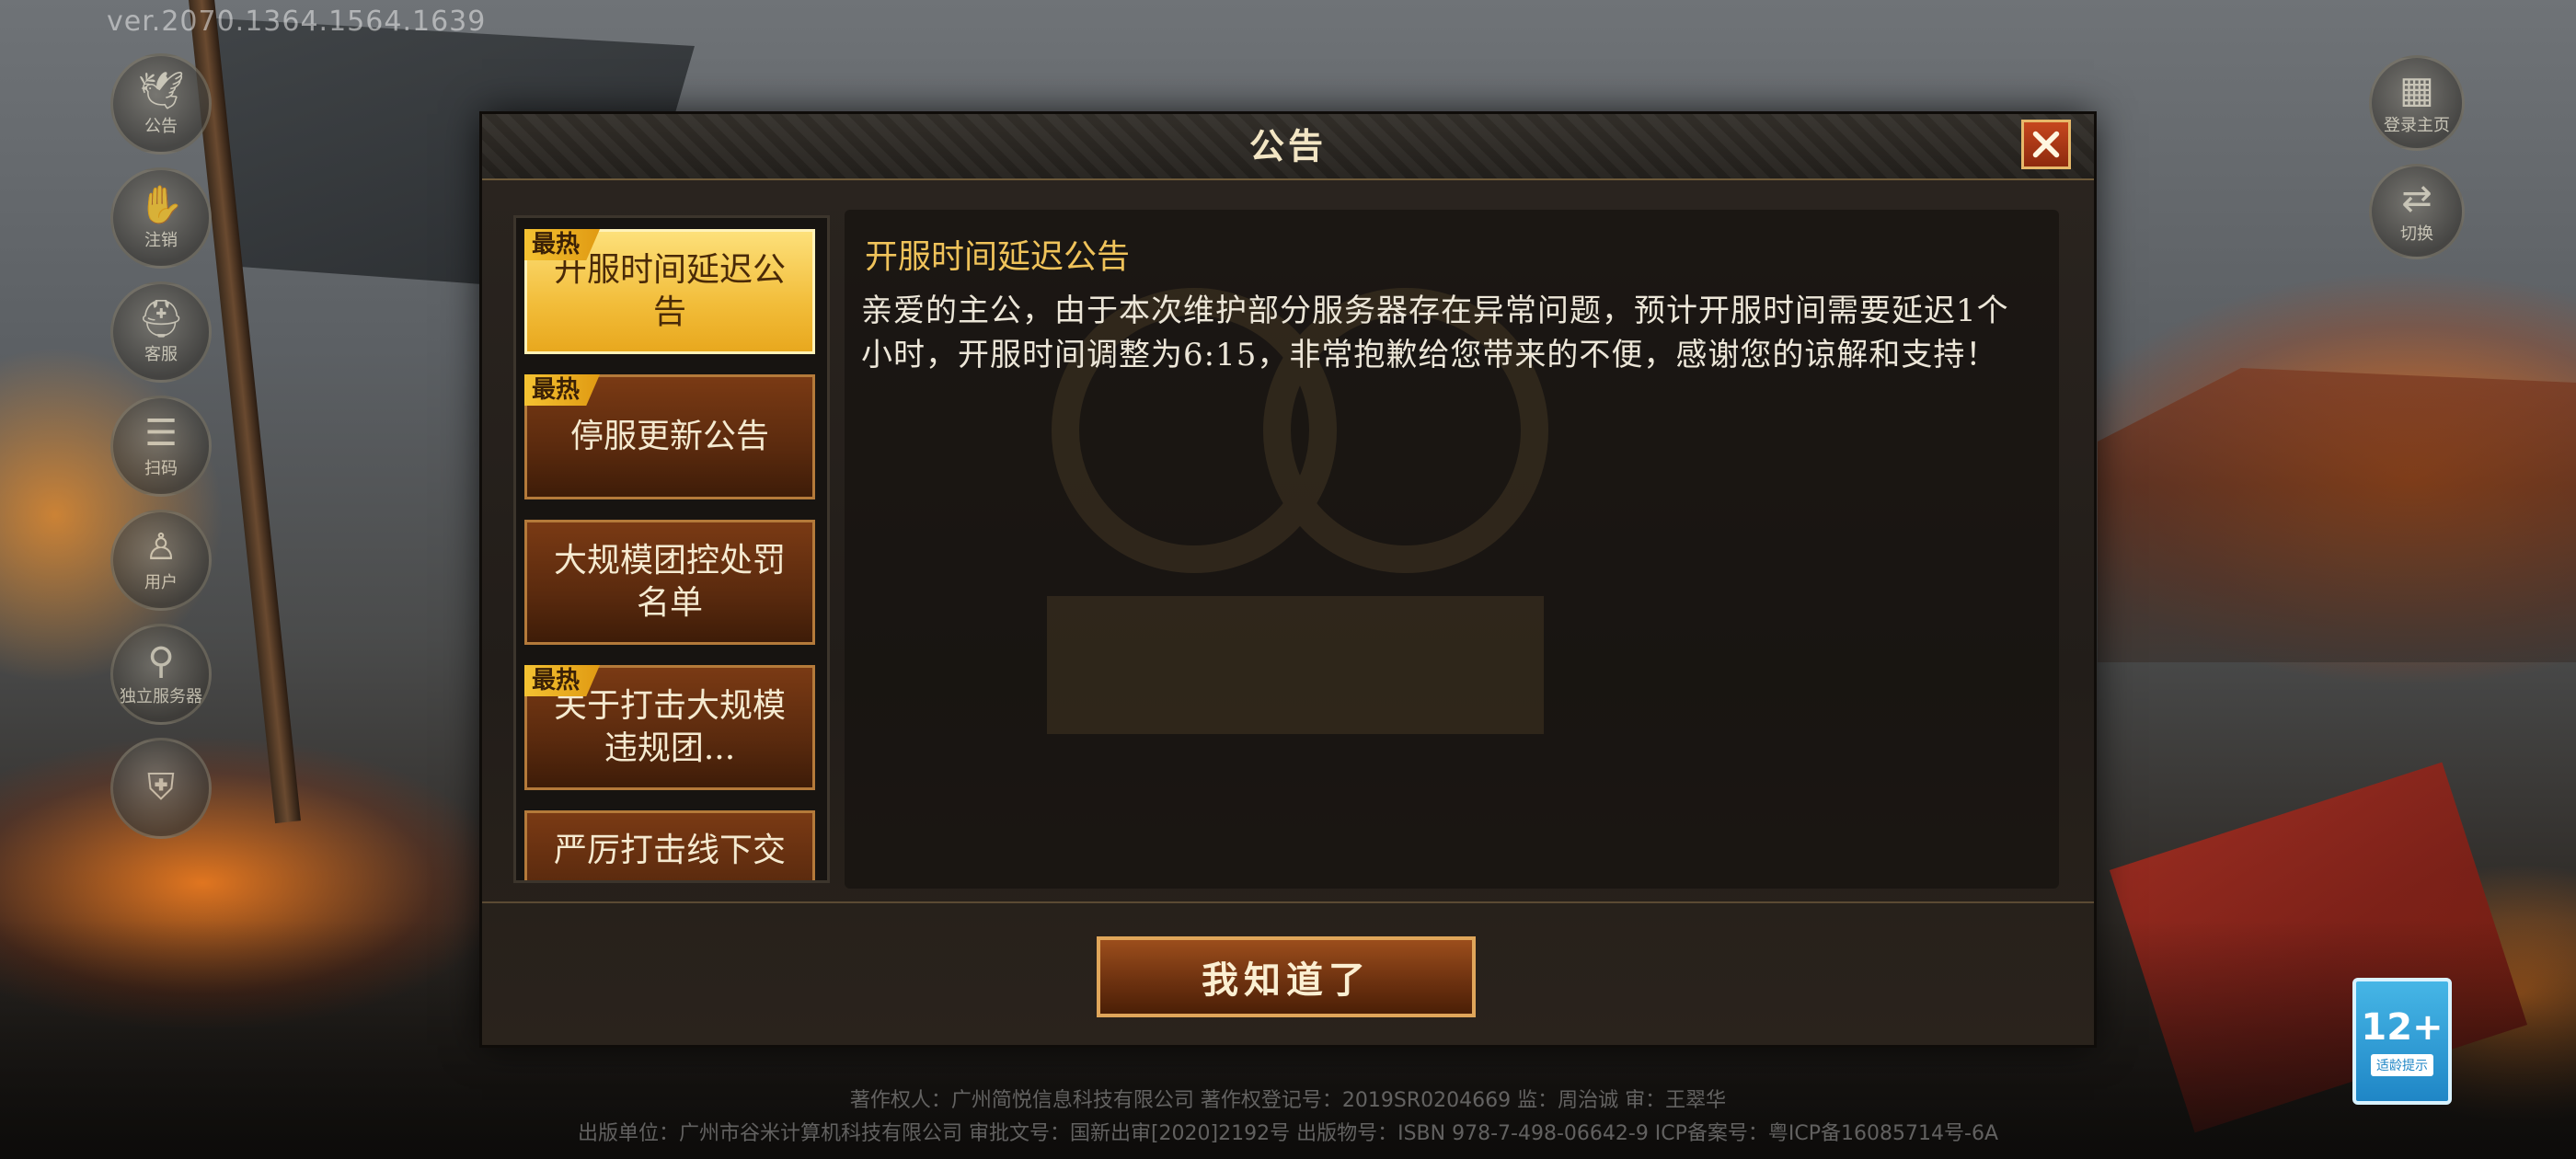 This screenshot has height=1159, width=2576. Describe the element at coordinates (161, 468) in the screenshot. I see `side-button-label: 扫码` at that location.